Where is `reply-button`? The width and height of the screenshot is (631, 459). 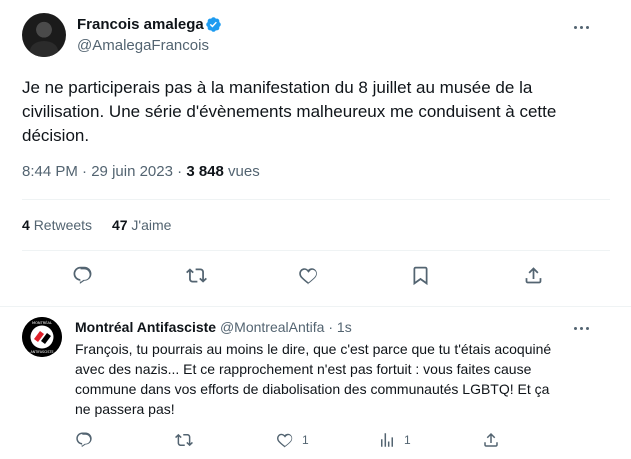
reply-button is located at coordinates (82, 275).